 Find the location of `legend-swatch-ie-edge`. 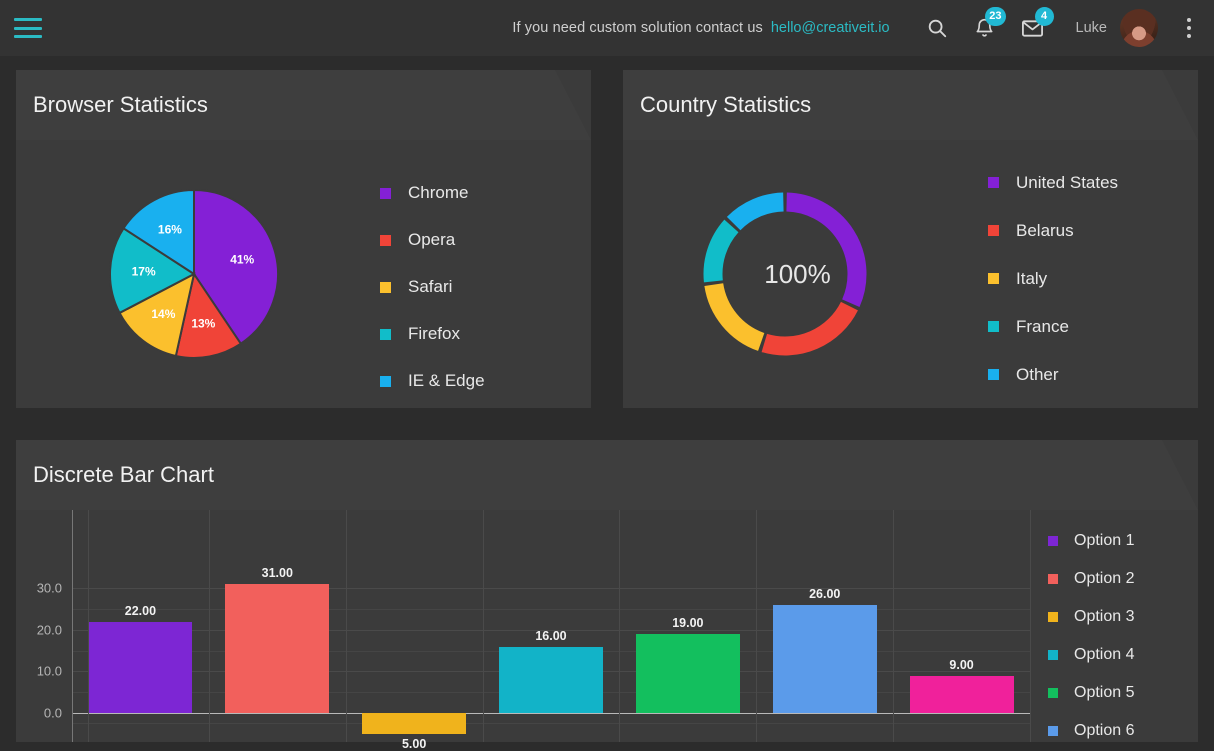

legend-swatch-ie-edge is located at coordinates (385, 381).